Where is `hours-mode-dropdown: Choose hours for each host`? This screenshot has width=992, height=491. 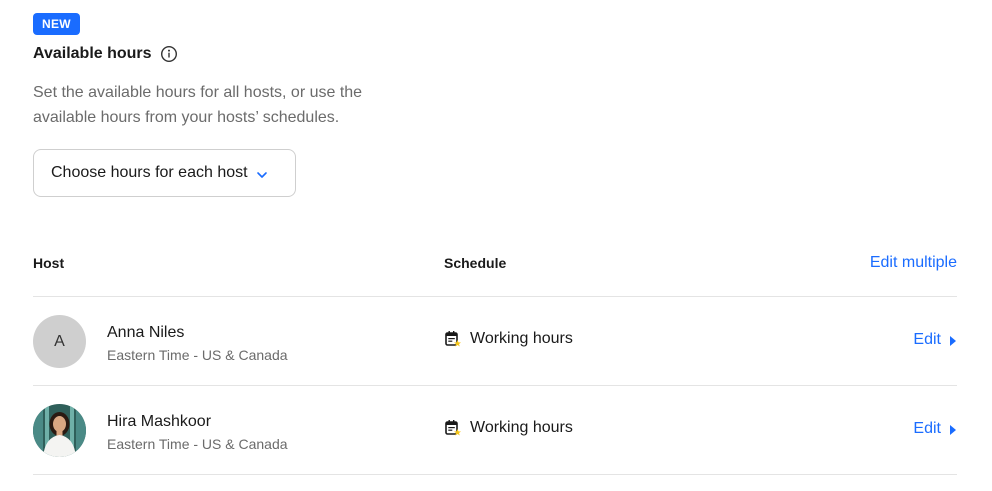 hours-mode-dropdown: Choose hours for each host is located at coordinates (164, 173).